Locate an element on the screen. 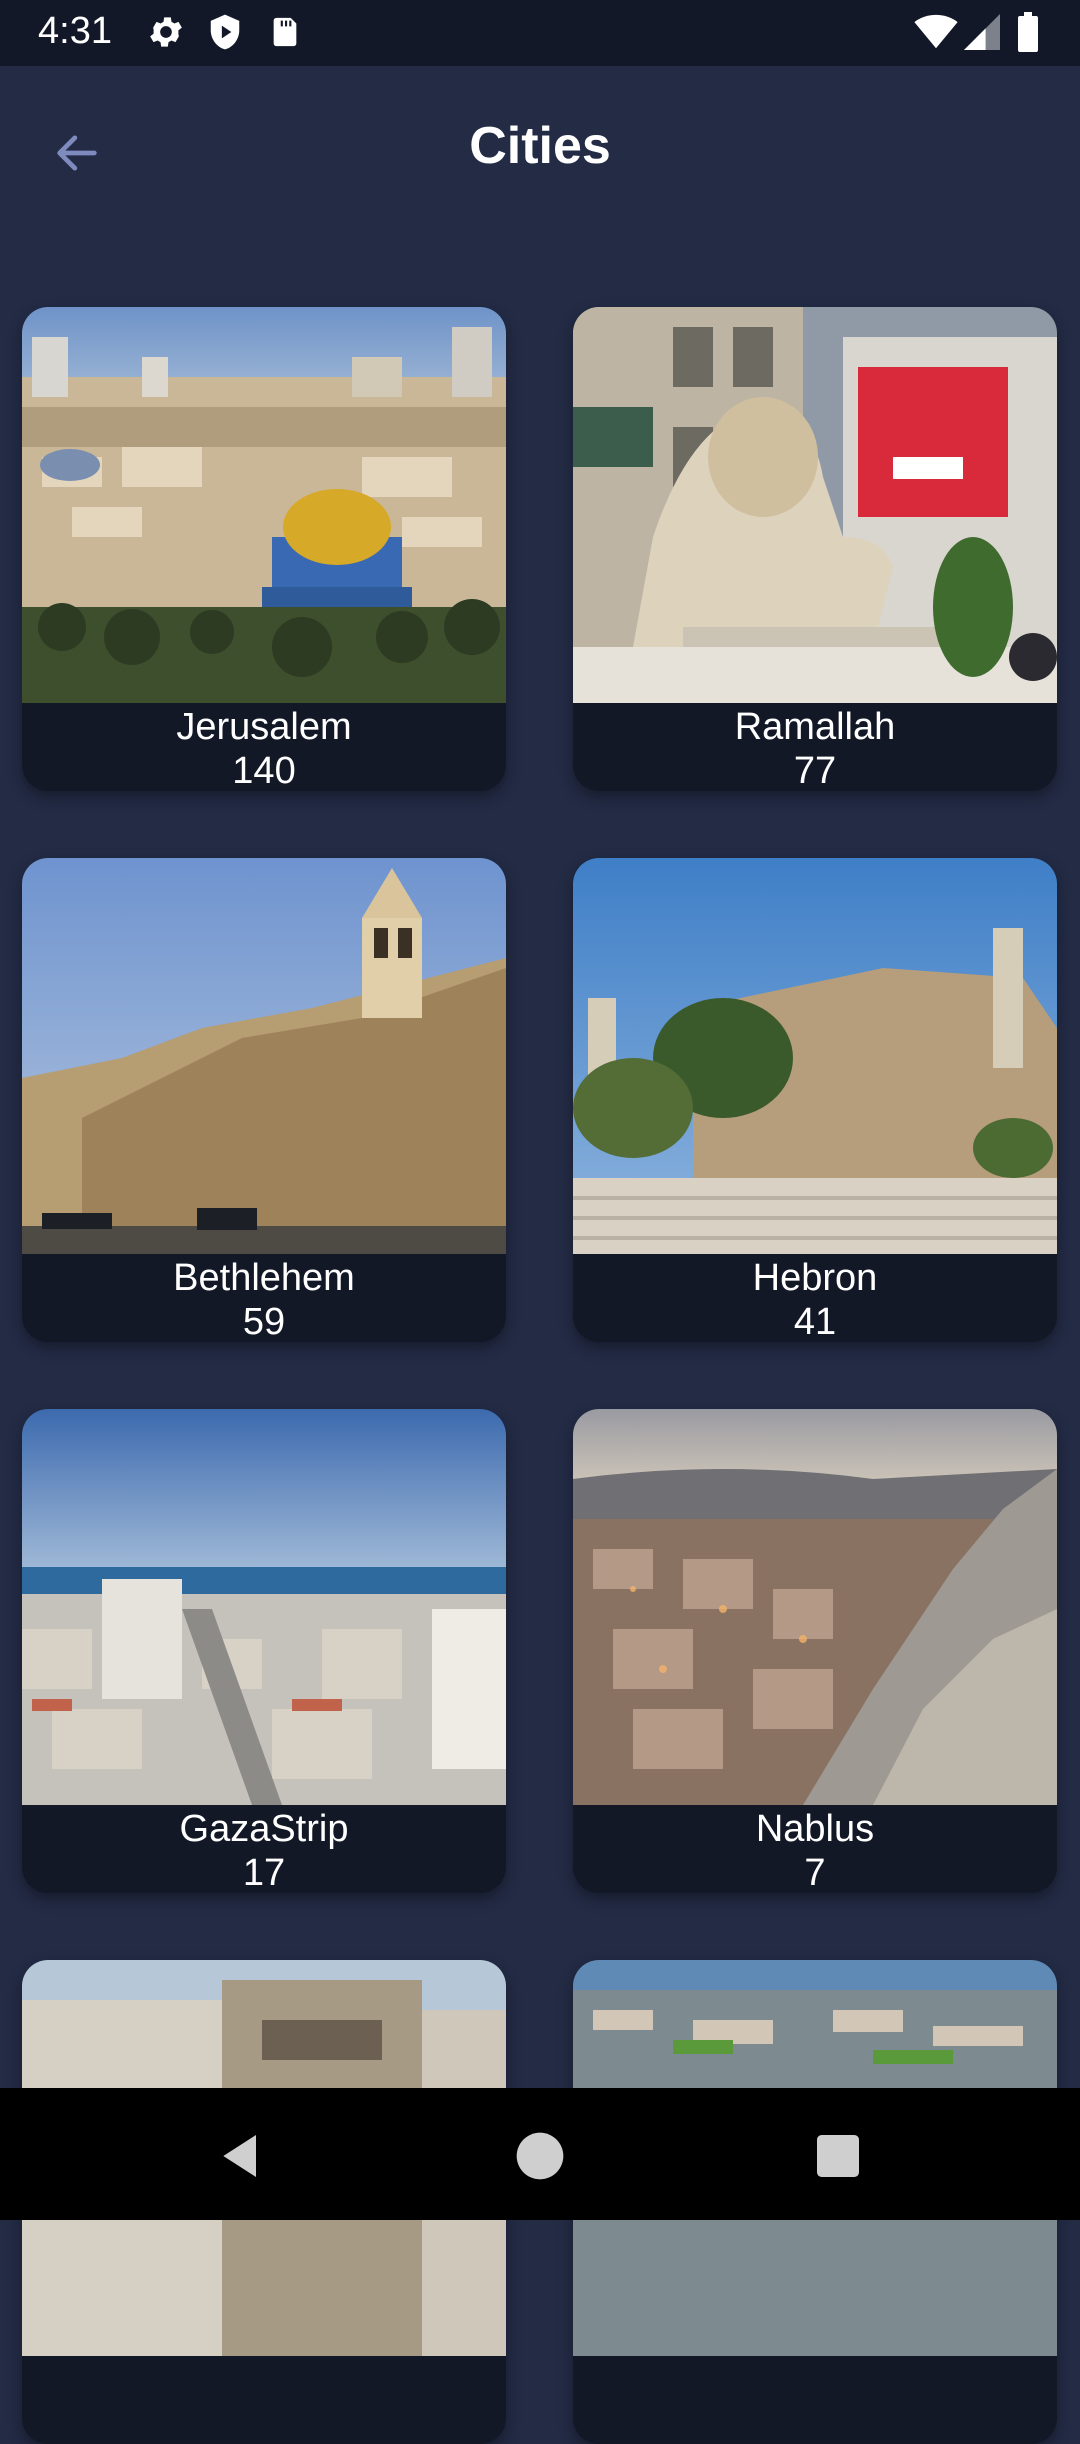 This screenshot has width=1080, height=2444. app-bar: Cities is located at coordinates (540, 146).